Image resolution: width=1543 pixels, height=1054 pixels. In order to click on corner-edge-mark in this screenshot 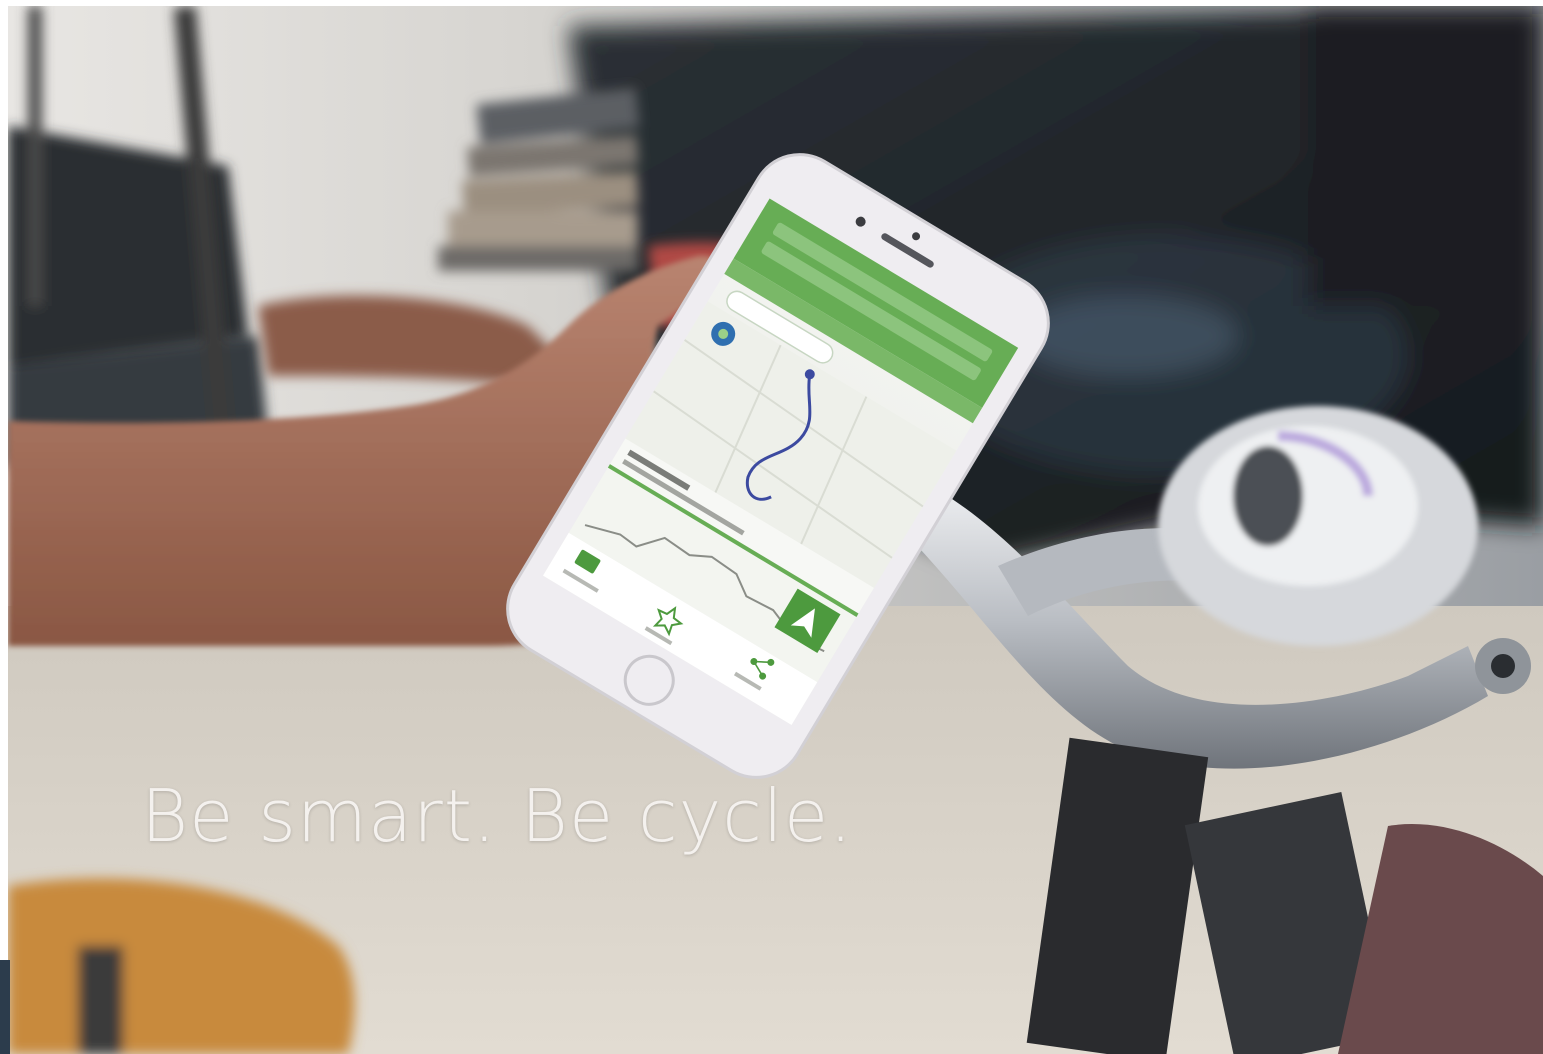, I will do `click(5, 1007)`.